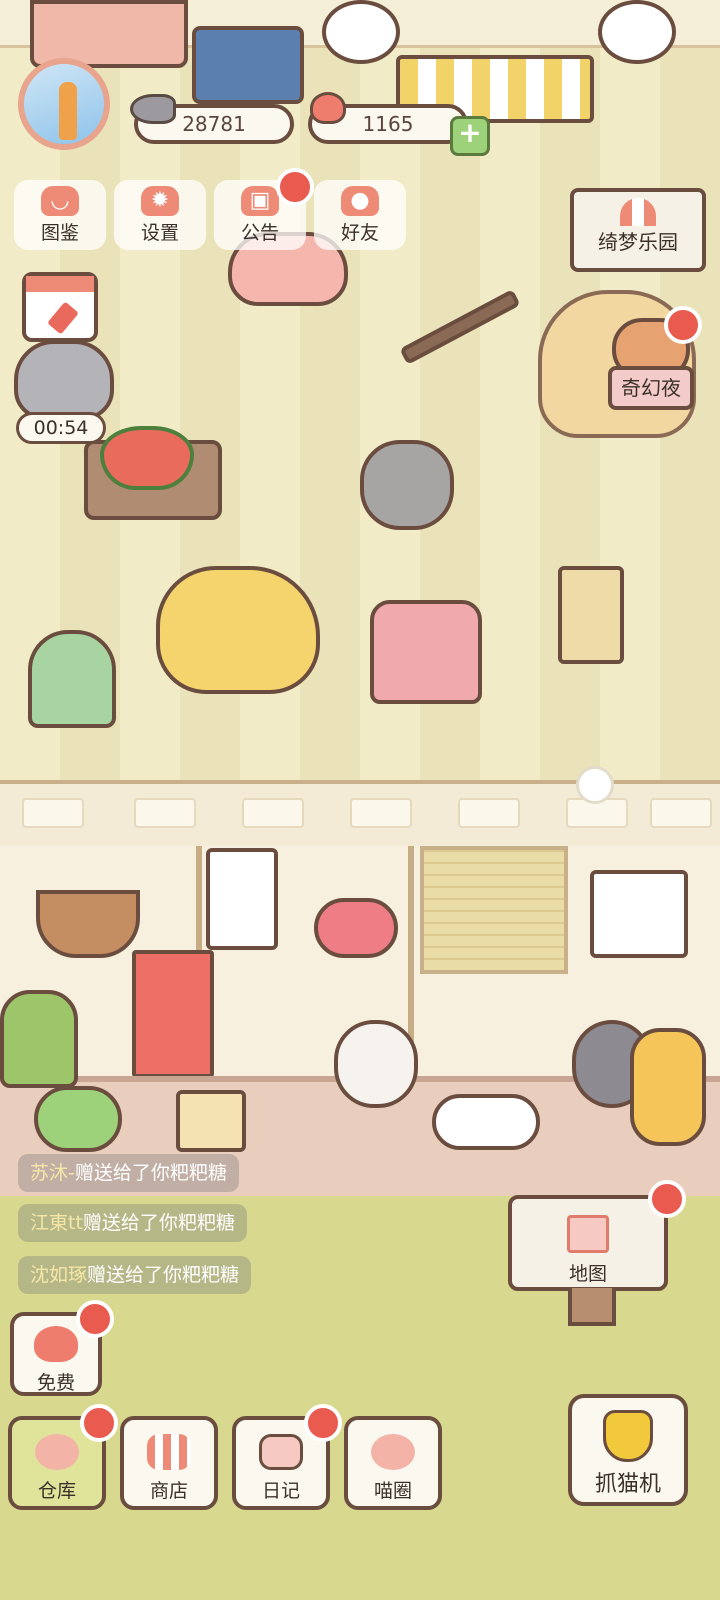 Image resolution: width=720 pixels, height=1600 pixels. What do you see at coordinates (651, 388) in the screenshot?
I see `fantasy-night-tag: 奇幻夜` at bounding box center [651, 388].